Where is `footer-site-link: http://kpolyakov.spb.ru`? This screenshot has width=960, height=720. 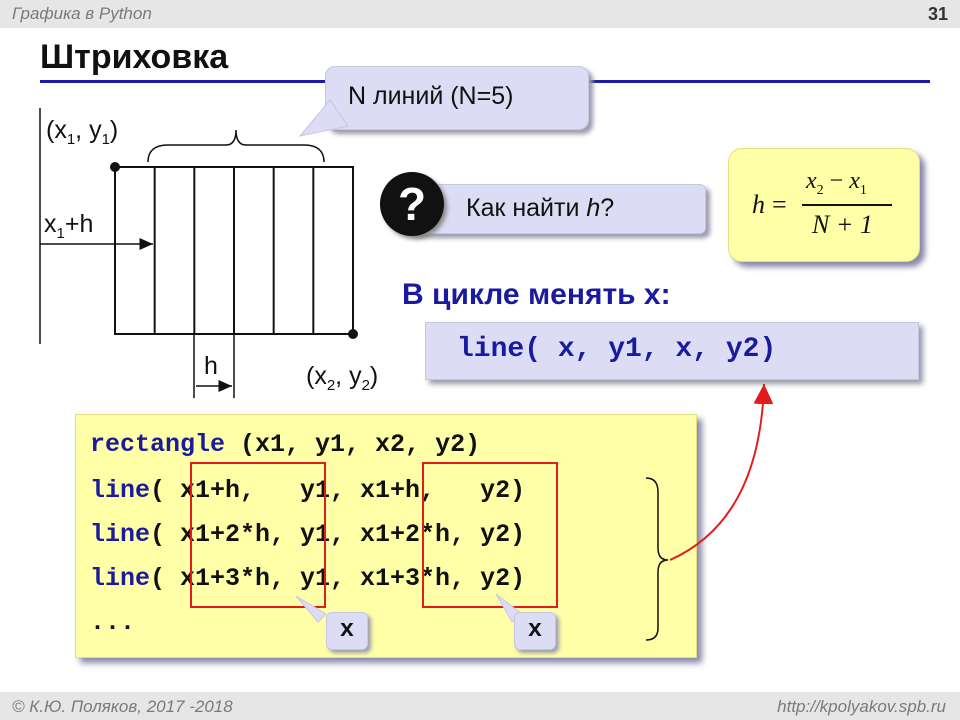 footer-site-link: http://kpolyakov.spb.ru is located at coordinates (861, 707).